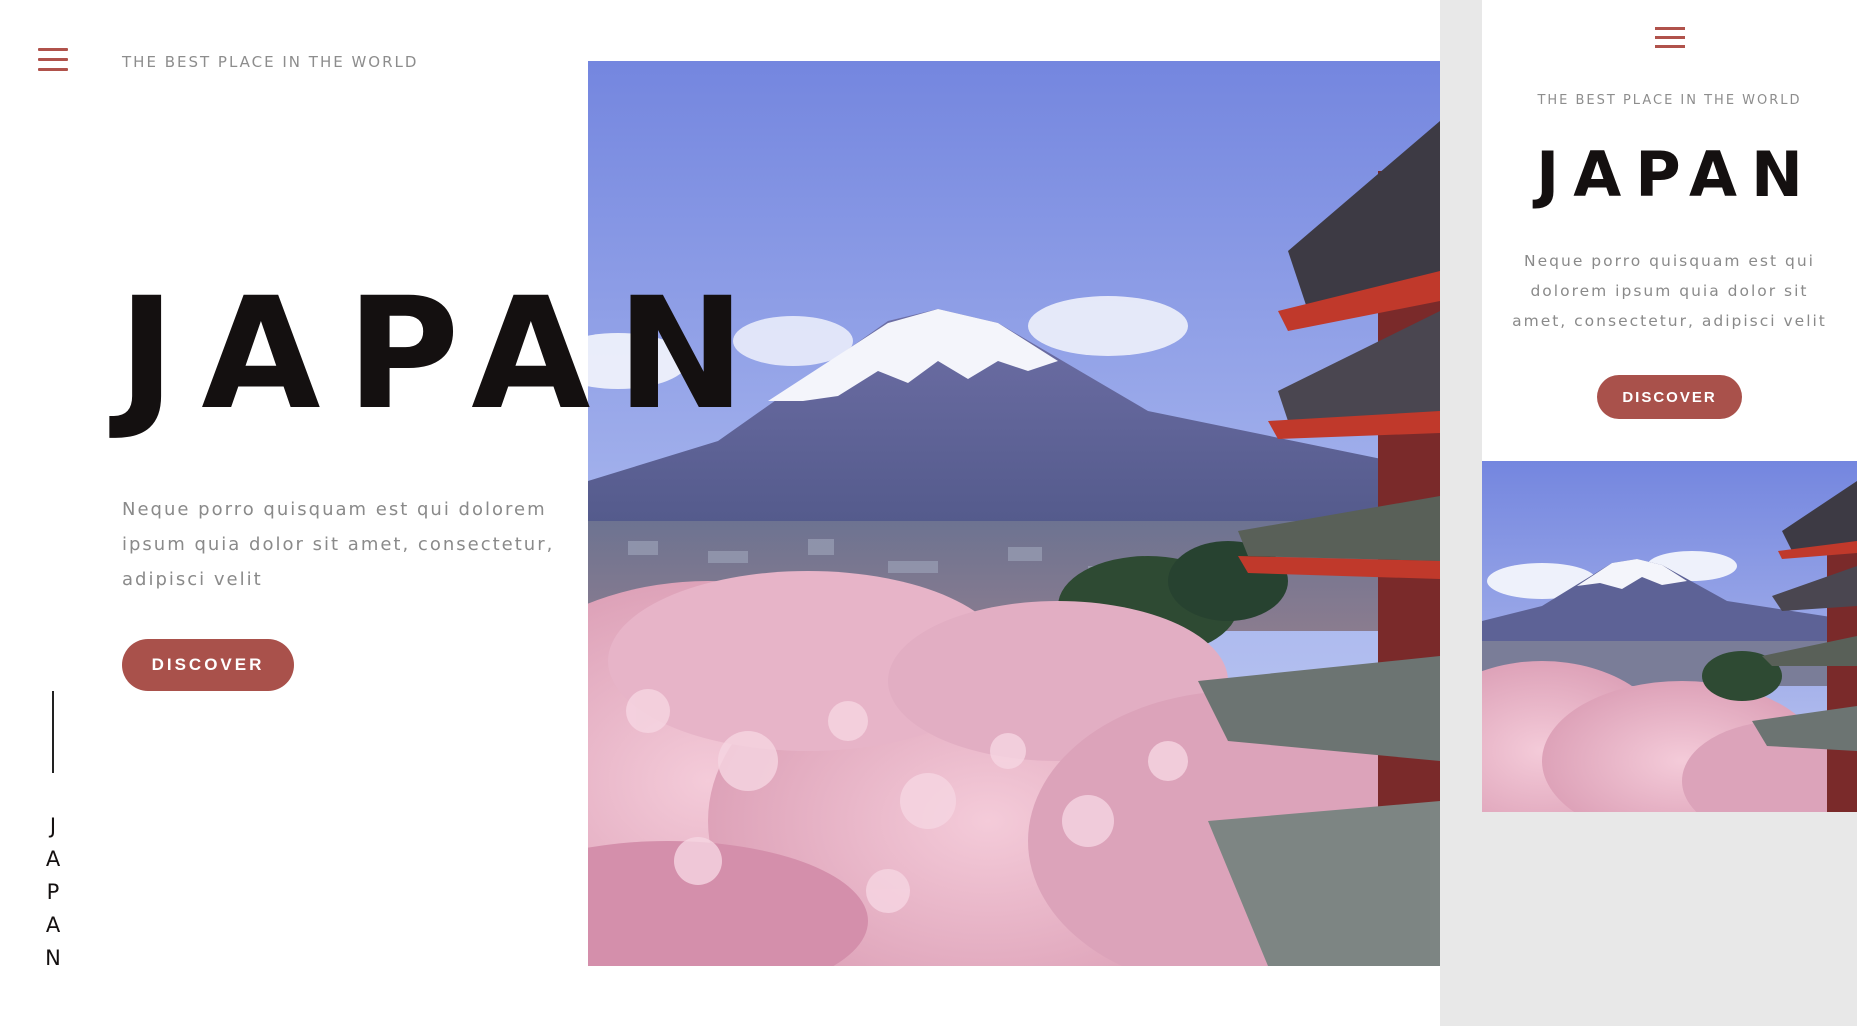  I want to click on hero-title: JAPAN, so click(445, 354).